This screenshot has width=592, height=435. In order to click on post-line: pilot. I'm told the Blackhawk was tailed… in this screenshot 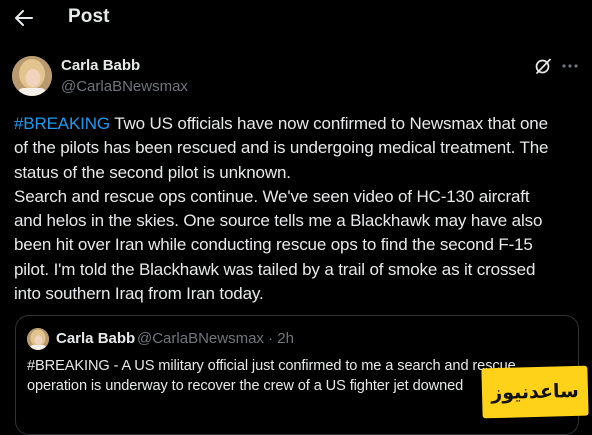, I will do `click(275, 269)`.